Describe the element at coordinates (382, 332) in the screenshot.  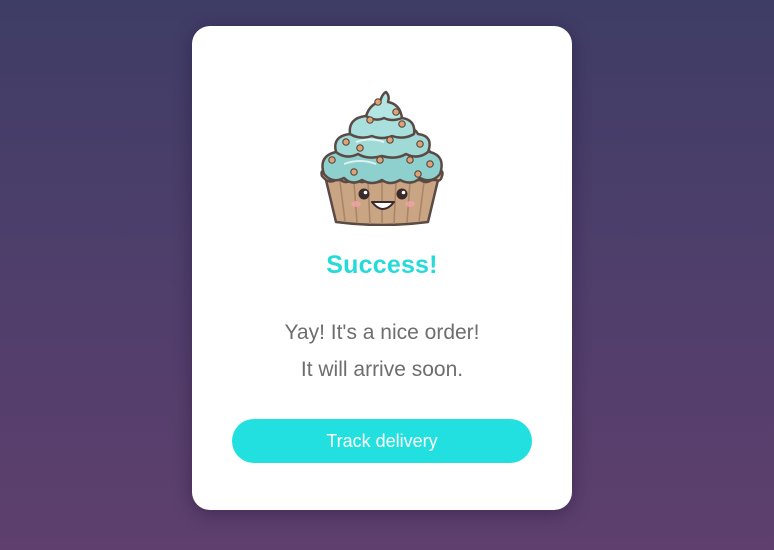
I see `message-line-1: Yay! It's a nice order!` at that location.